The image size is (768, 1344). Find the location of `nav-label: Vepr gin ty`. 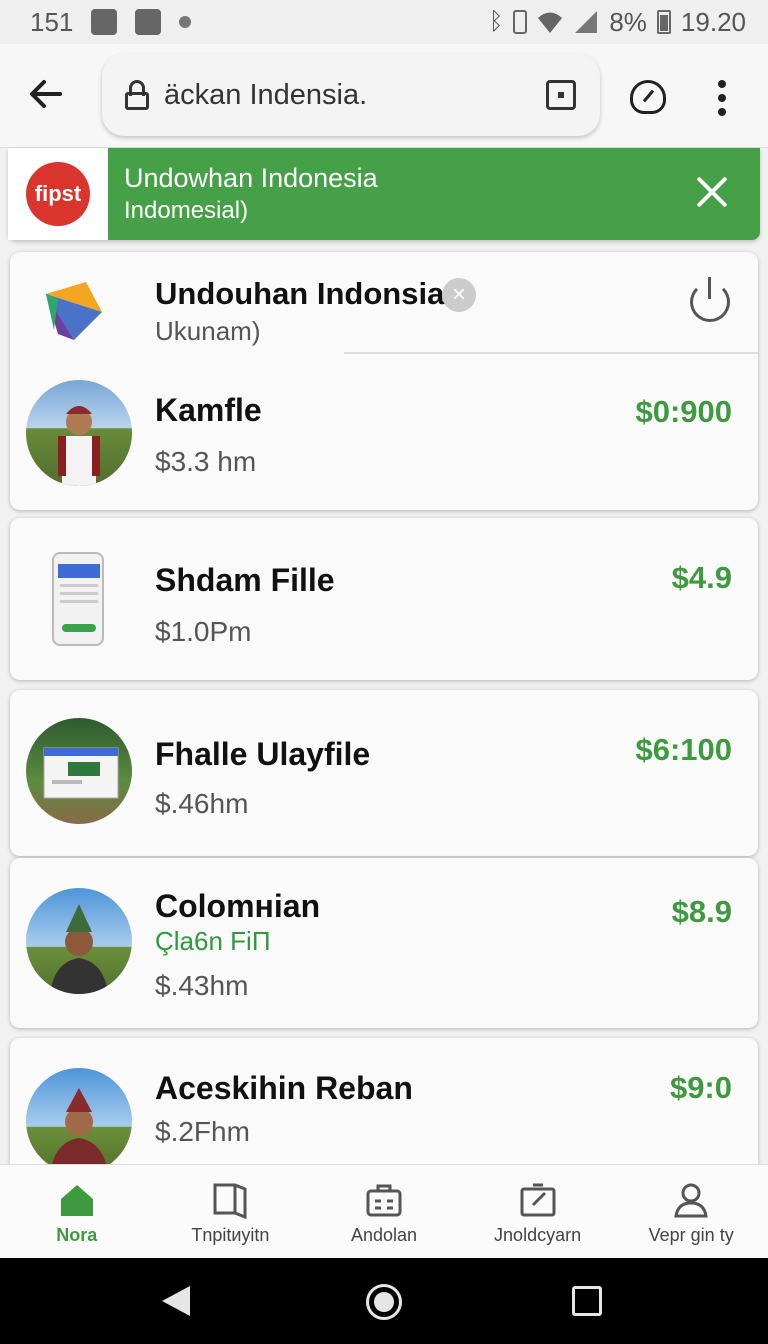

nav-label: Vepr gin ty is located at coordinates (691, 1235).